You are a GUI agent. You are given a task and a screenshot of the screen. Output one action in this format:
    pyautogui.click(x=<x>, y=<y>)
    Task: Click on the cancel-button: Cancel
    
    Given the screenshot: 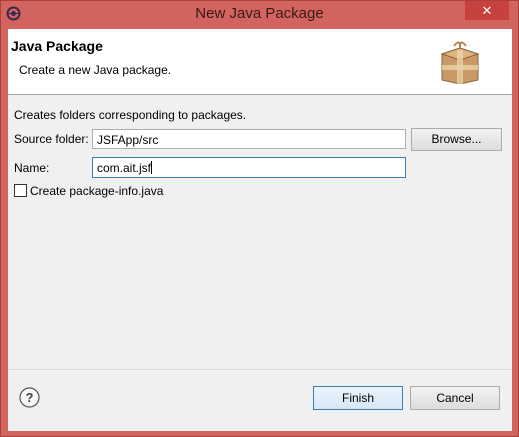 What is the action you would take?
    pyautogui.click(x=455, y=398)
    